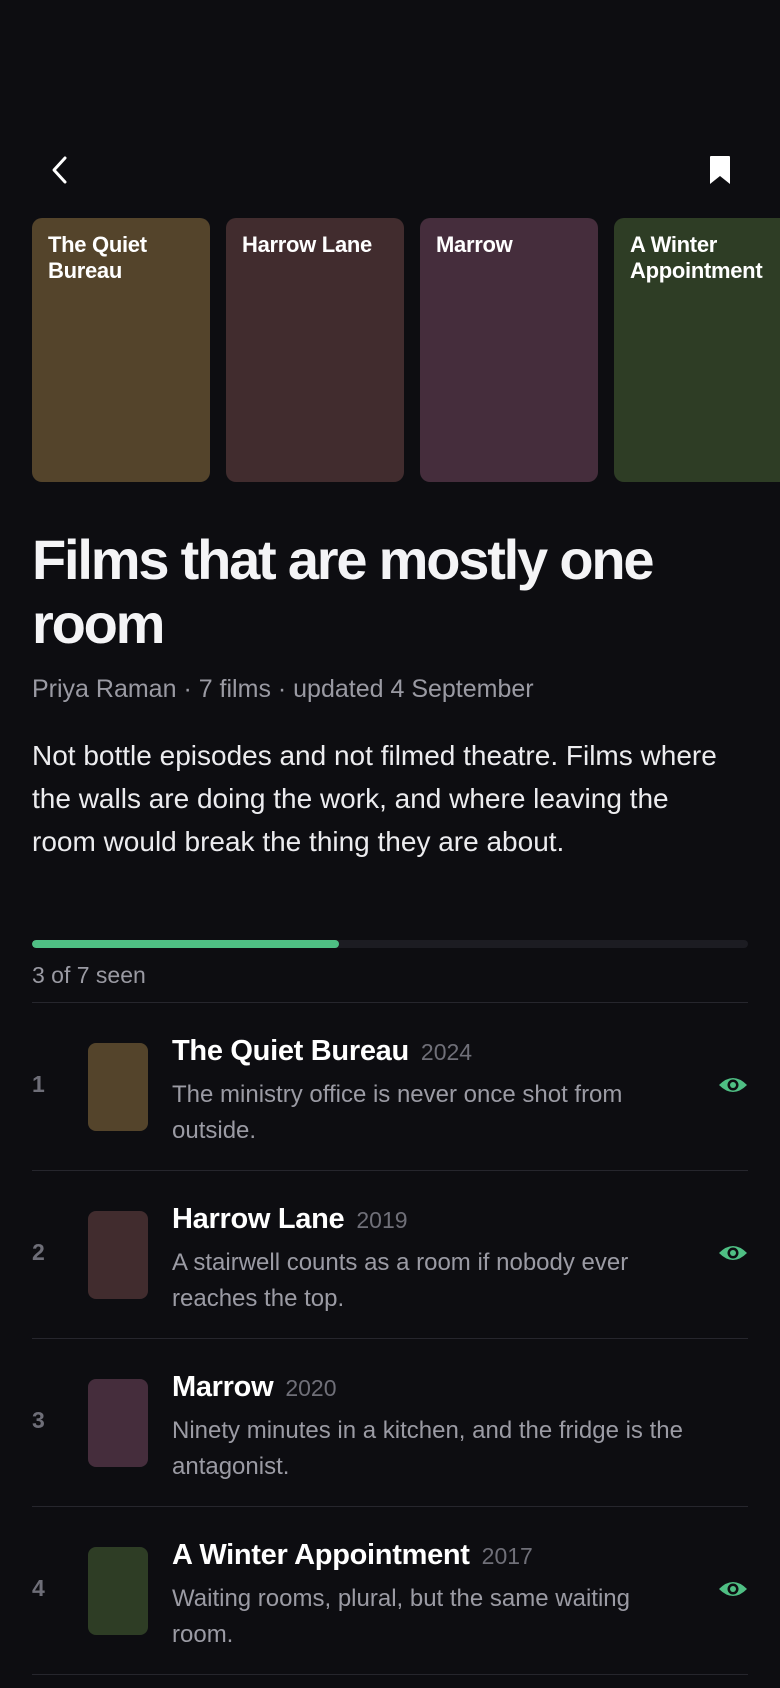  I want to click on back-button, so click(60, 170).